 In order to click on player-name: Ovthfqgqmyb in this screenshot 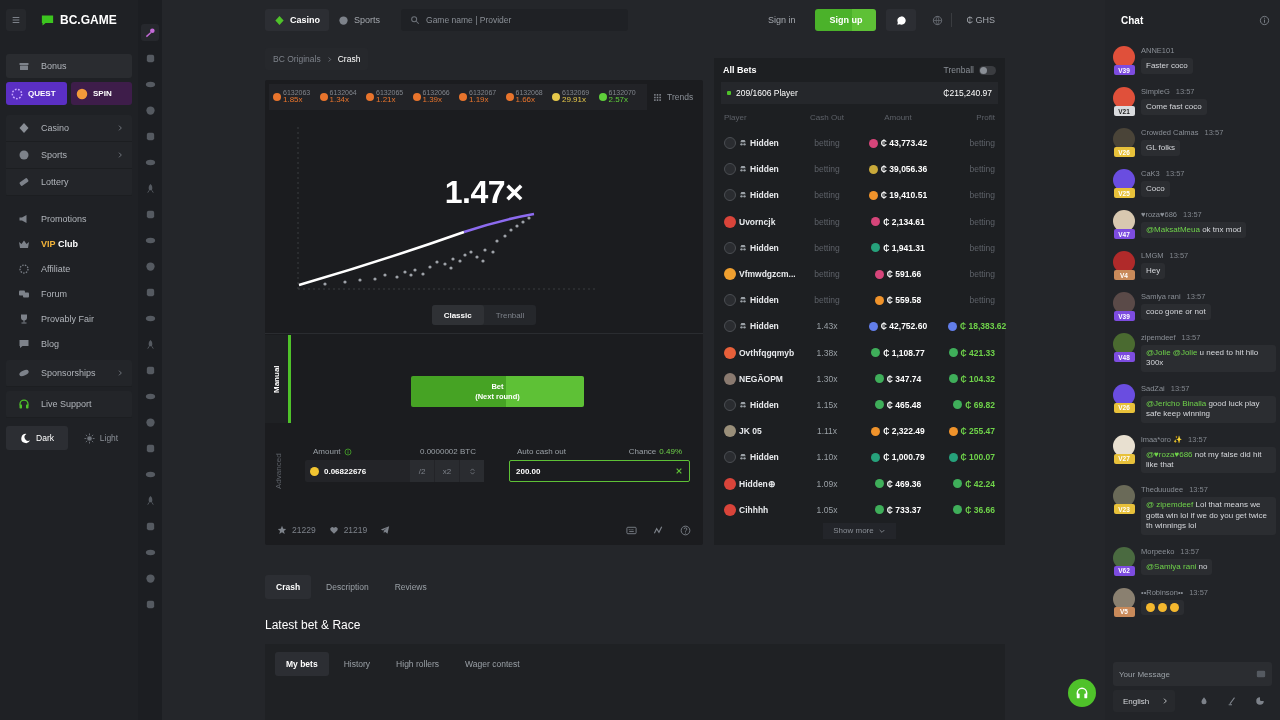, I will do `click(767, 352)`.